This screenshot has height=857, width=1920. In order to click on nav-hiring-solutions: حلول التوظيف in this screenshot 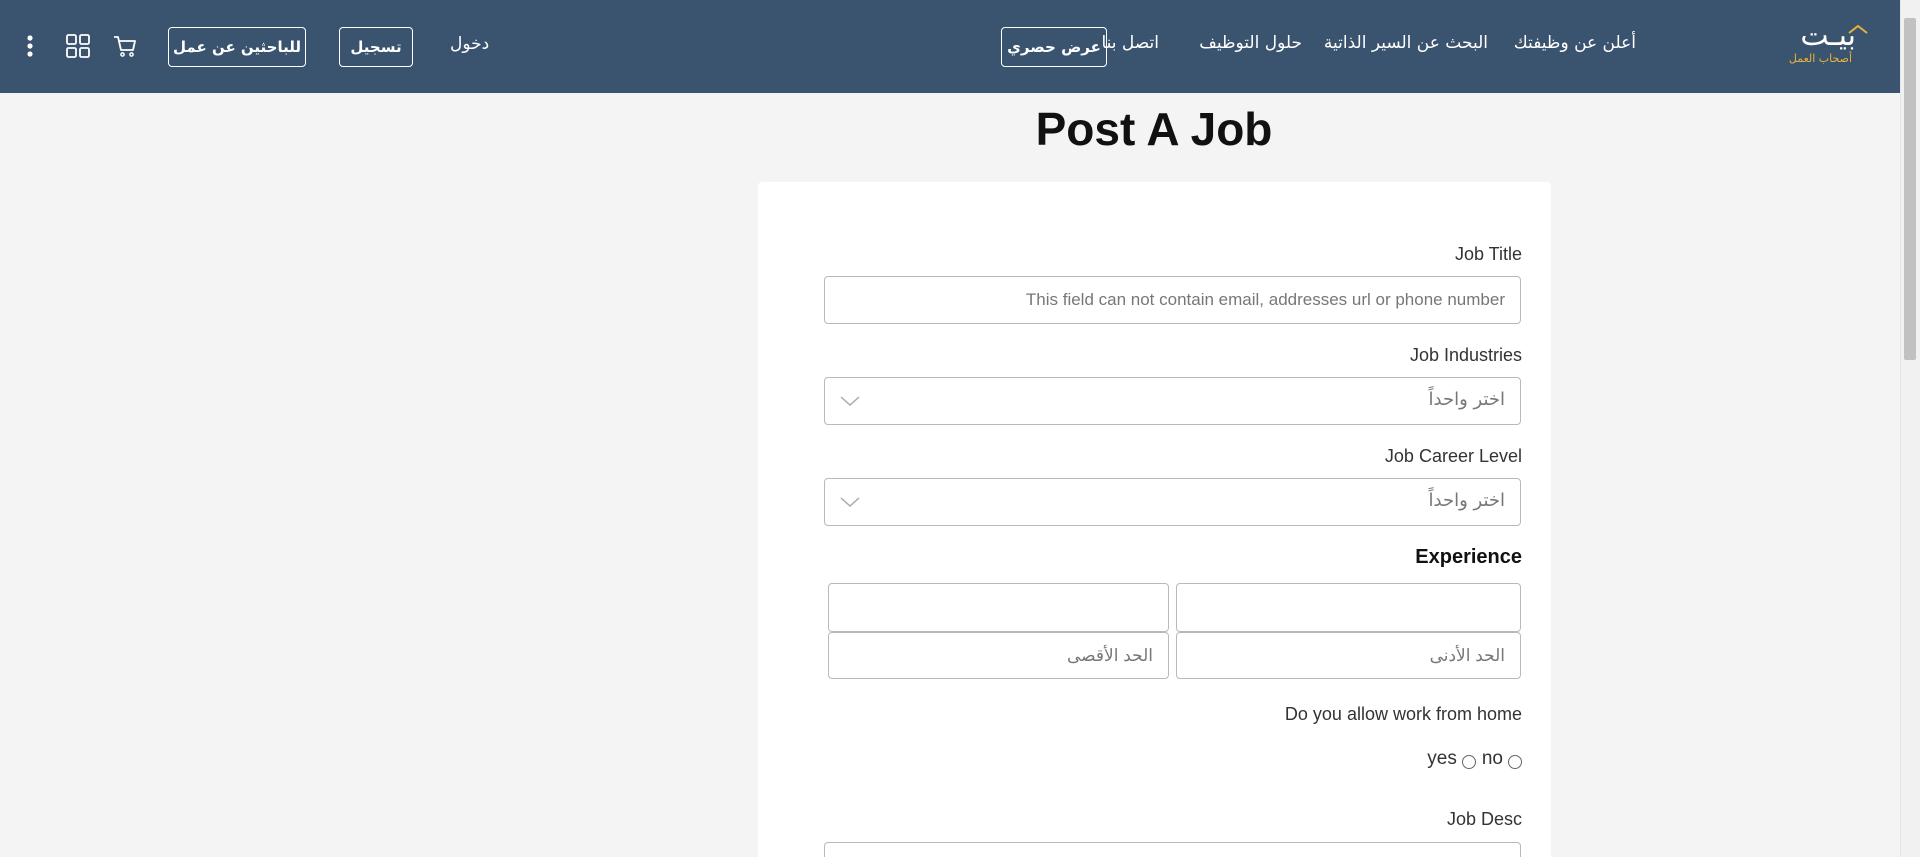, I will do `click(1250, 43)`.